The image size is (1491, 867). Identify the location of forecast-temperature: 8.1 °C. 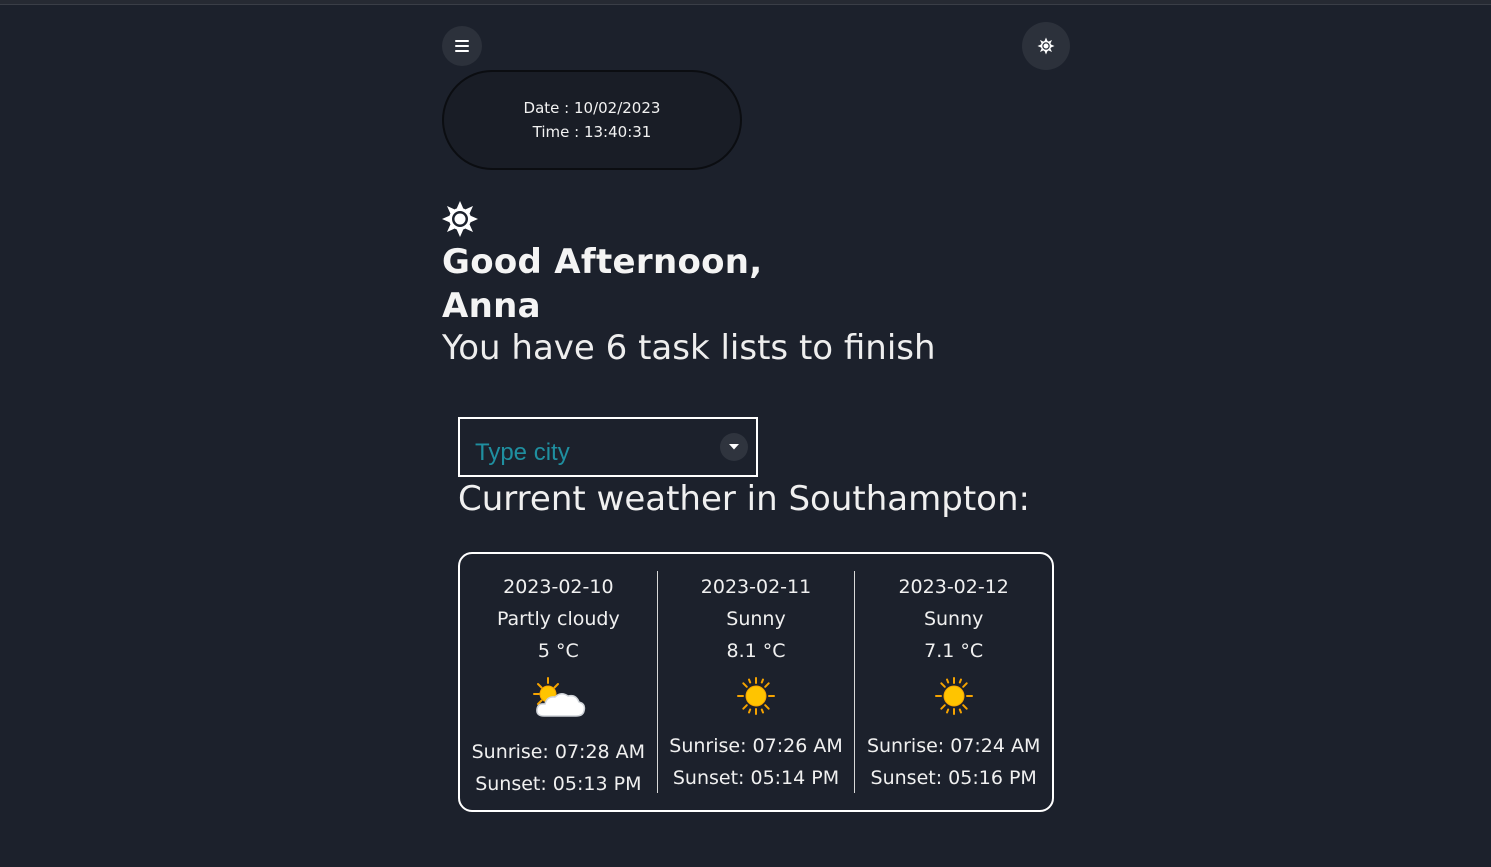
(756, 651).